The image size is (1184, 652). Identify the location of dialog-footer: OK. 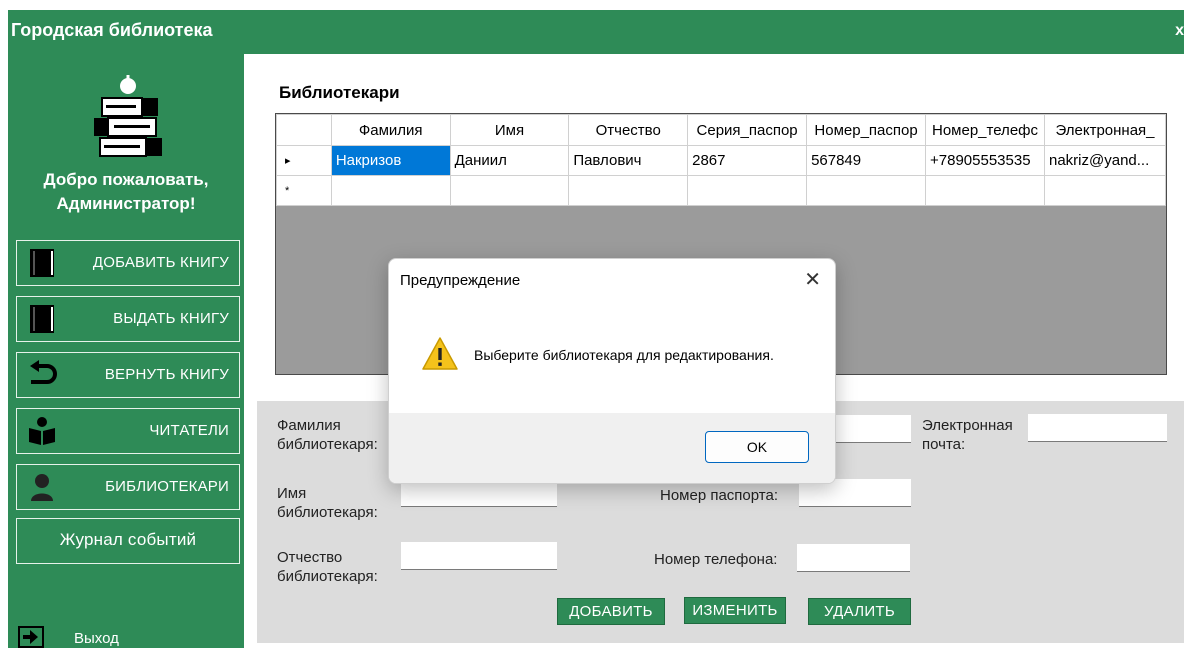
(612, 448).